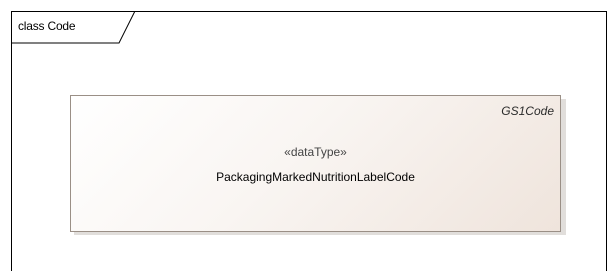 This screenshot has width=609, height=271. I want to click on class-name: PackagingMarkedNutritionLabelCode, so click(315, 177).